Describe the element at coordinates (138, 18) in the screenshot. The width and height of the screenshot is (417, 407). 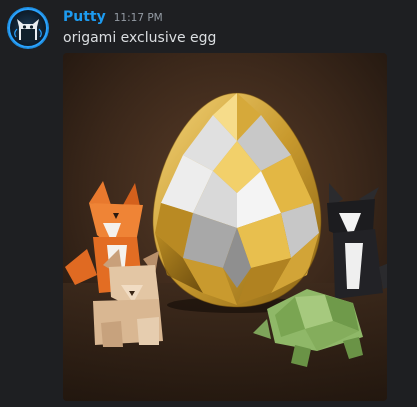
I see `message-timestamp: 11:17 PM` at that location.